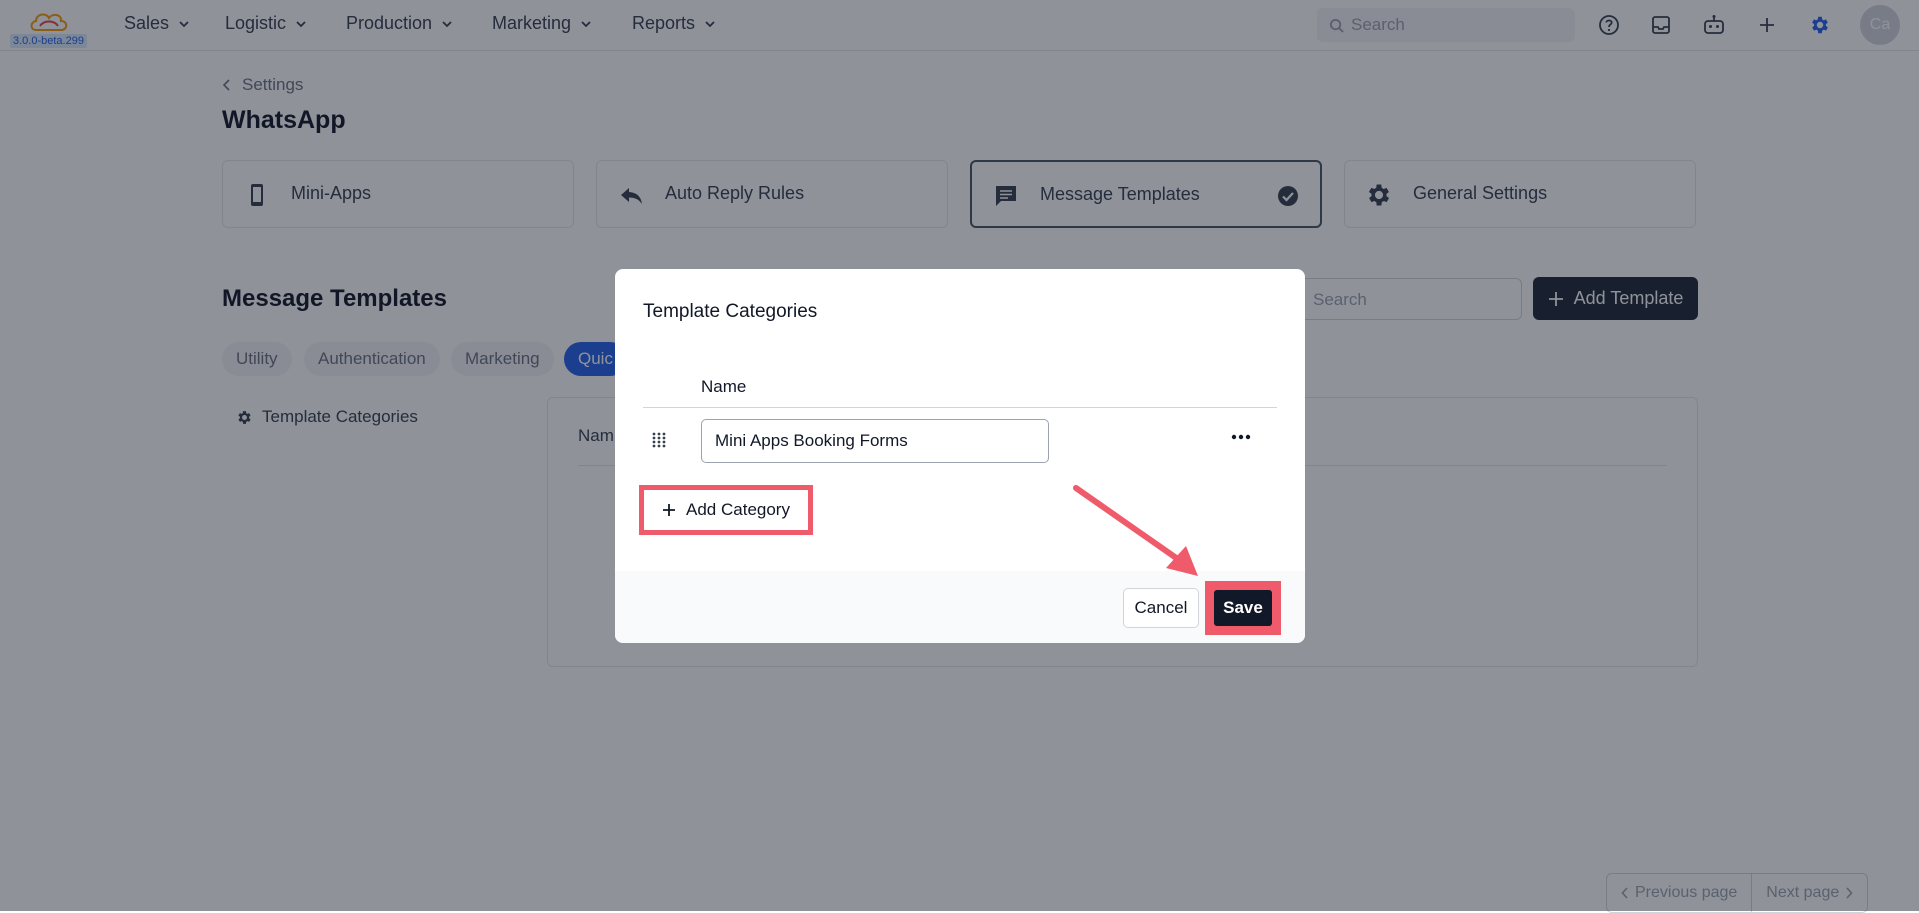  What do you see at coordinates (960, 407) in the screenshot?
I see `header-divider` at bounding box center [960, 407].